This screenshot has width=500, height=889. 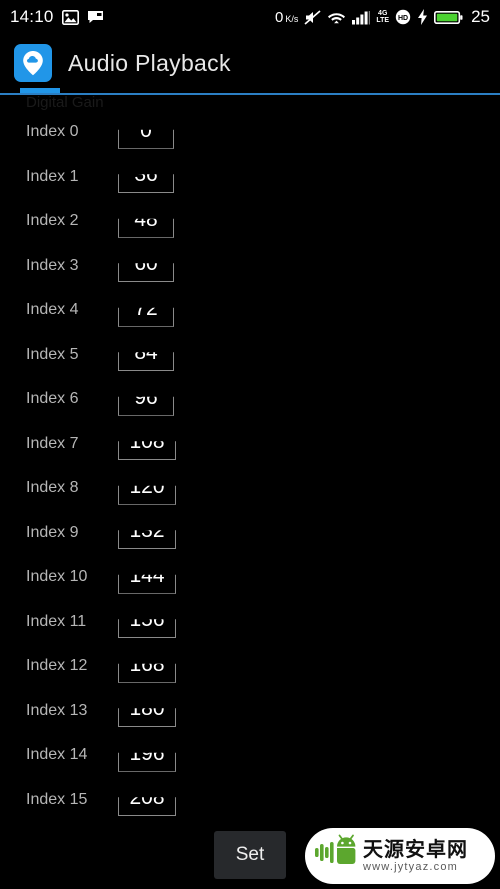 I want to click on status-clock: 14:10, so click(x=32, y=16).